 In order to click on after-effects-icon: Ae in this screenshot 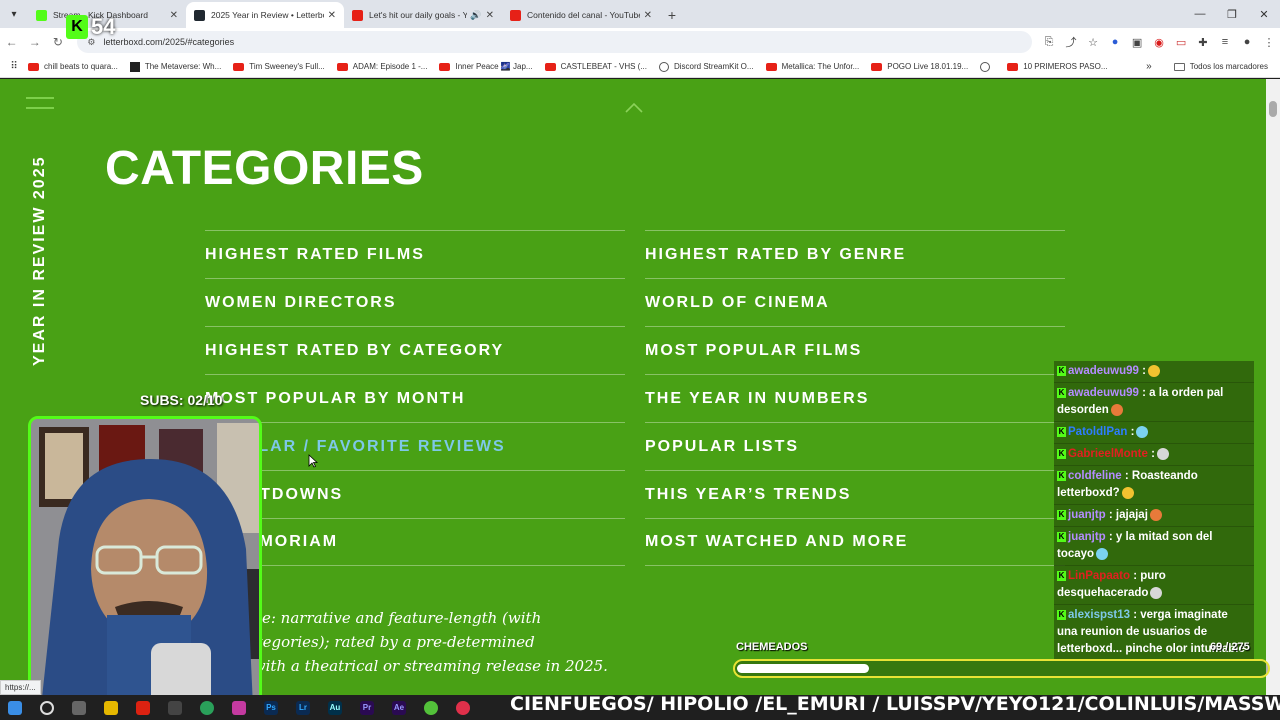, I will do `click(399, 707)`.